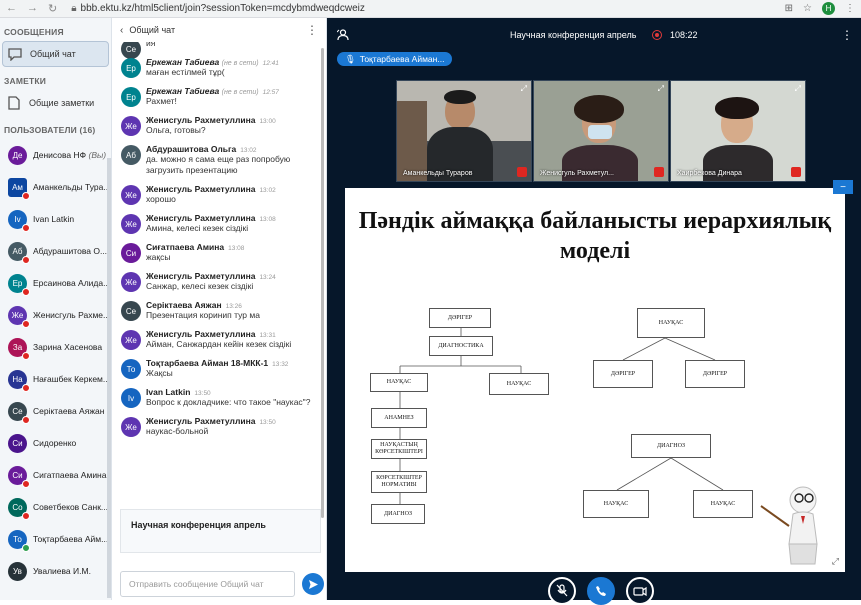  I want to click on user-row: Iv Ivan Latkin, so click(55, 219).